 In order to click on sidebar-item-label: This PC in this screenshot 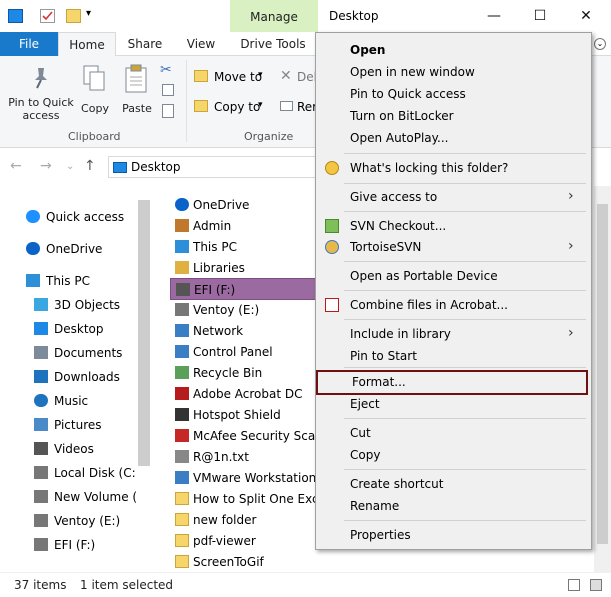, I will do `click(68, 281)`.